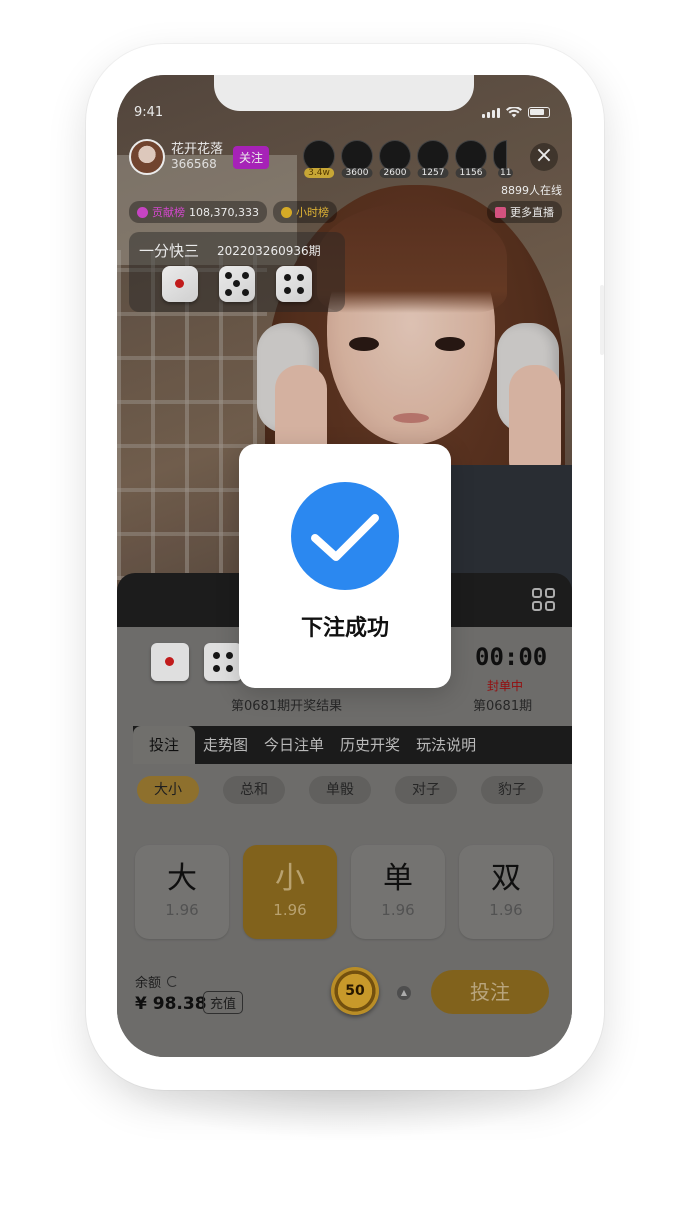 This screenshot has height=1212, width=689. What do you see at coordinates (602, 320) in the screenshot?
I see `phone-side-button` at bounding box center [602, 320].